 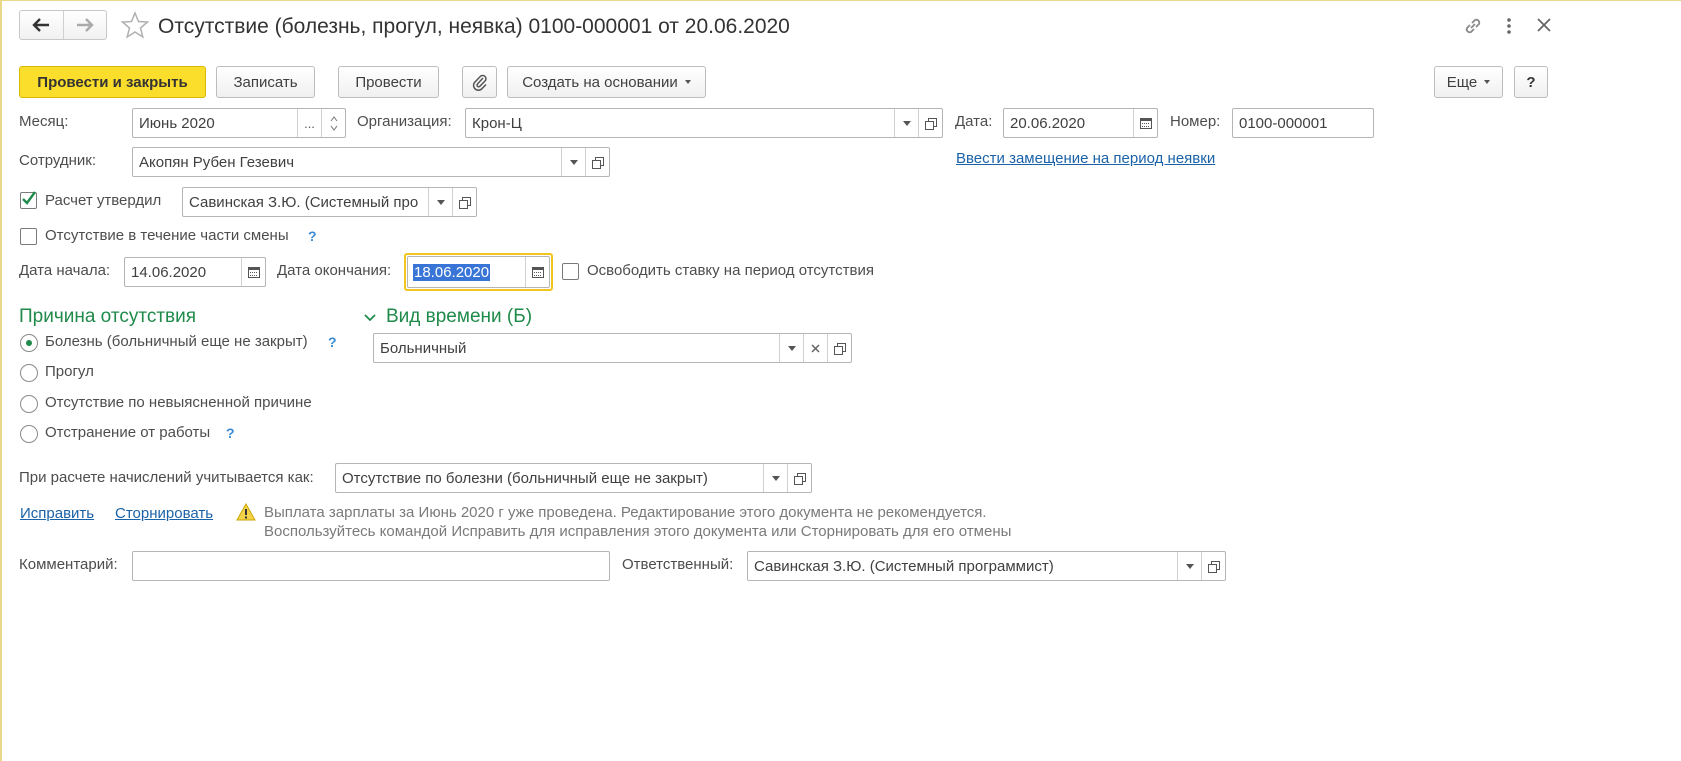 What do you see at coordinates (1048, 123) in the screenshot?
I see `date-value: 20.06.2020` at bounding box center [1048, 123].